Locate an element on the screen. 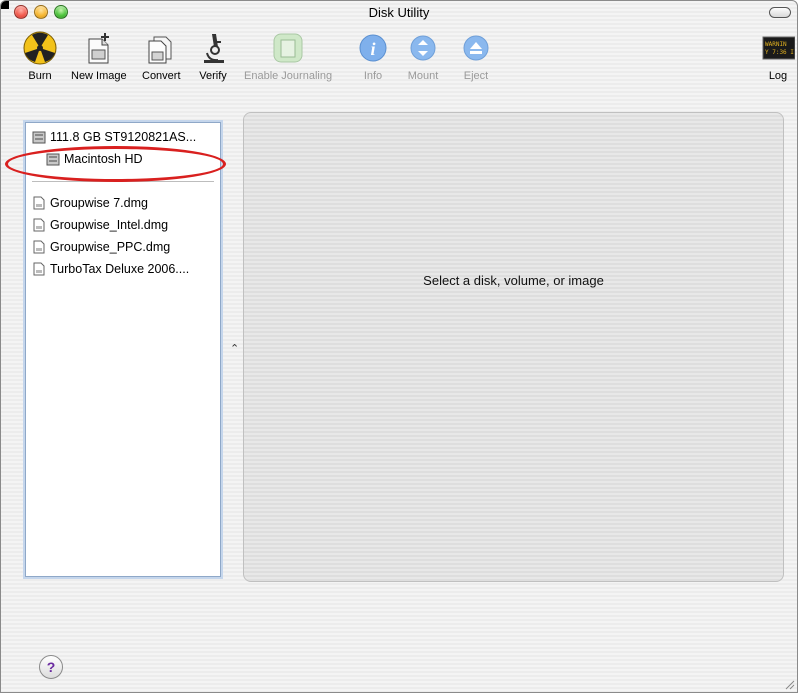 The image size is (798, 693). title-bar: Disk Utility is located at coordinates (399, 12).